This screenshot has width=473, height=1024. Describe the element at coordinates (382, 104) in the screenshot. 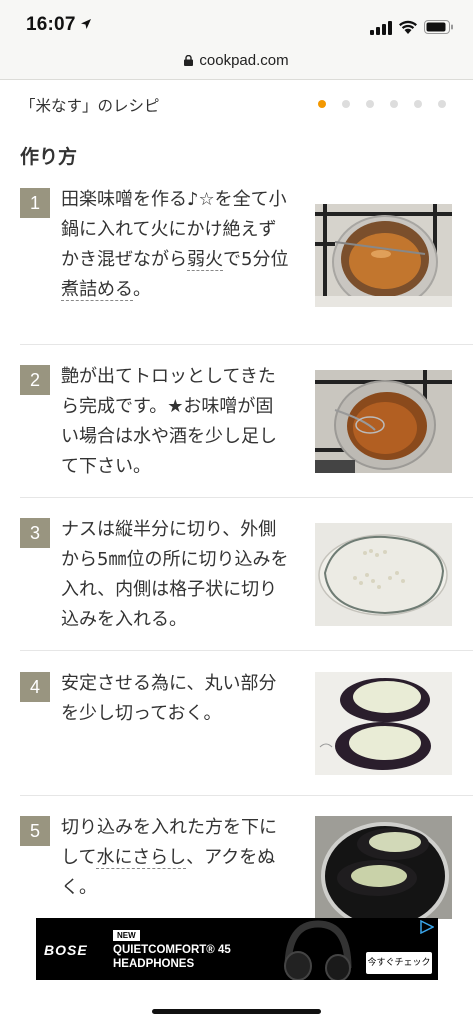

I see `page-indicator-dots` at that location.